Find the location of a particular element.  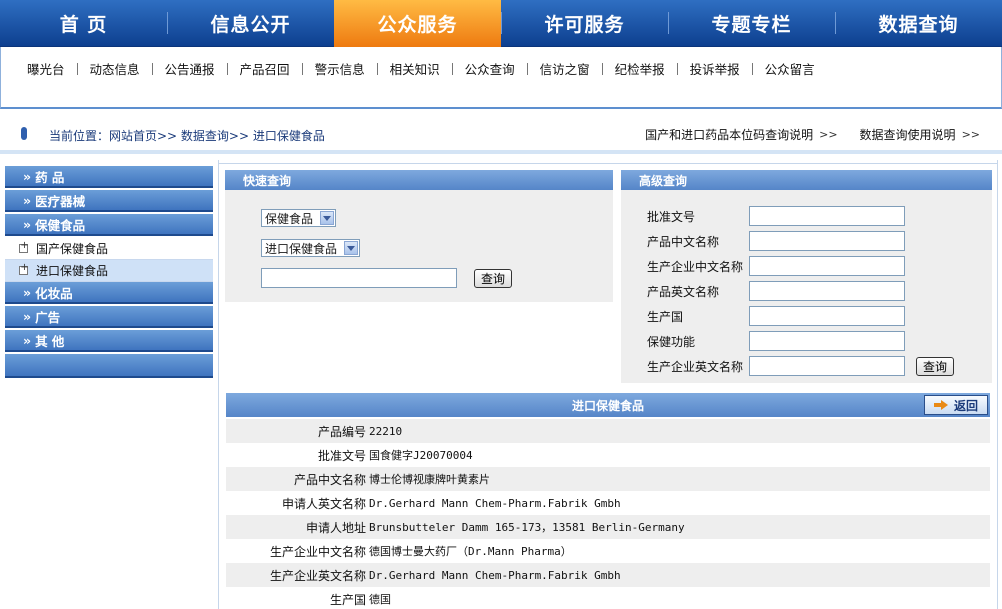

drug-code-help-link: 国产和进口药品本位码查询说明 >> is located at coordinates (741, 134).